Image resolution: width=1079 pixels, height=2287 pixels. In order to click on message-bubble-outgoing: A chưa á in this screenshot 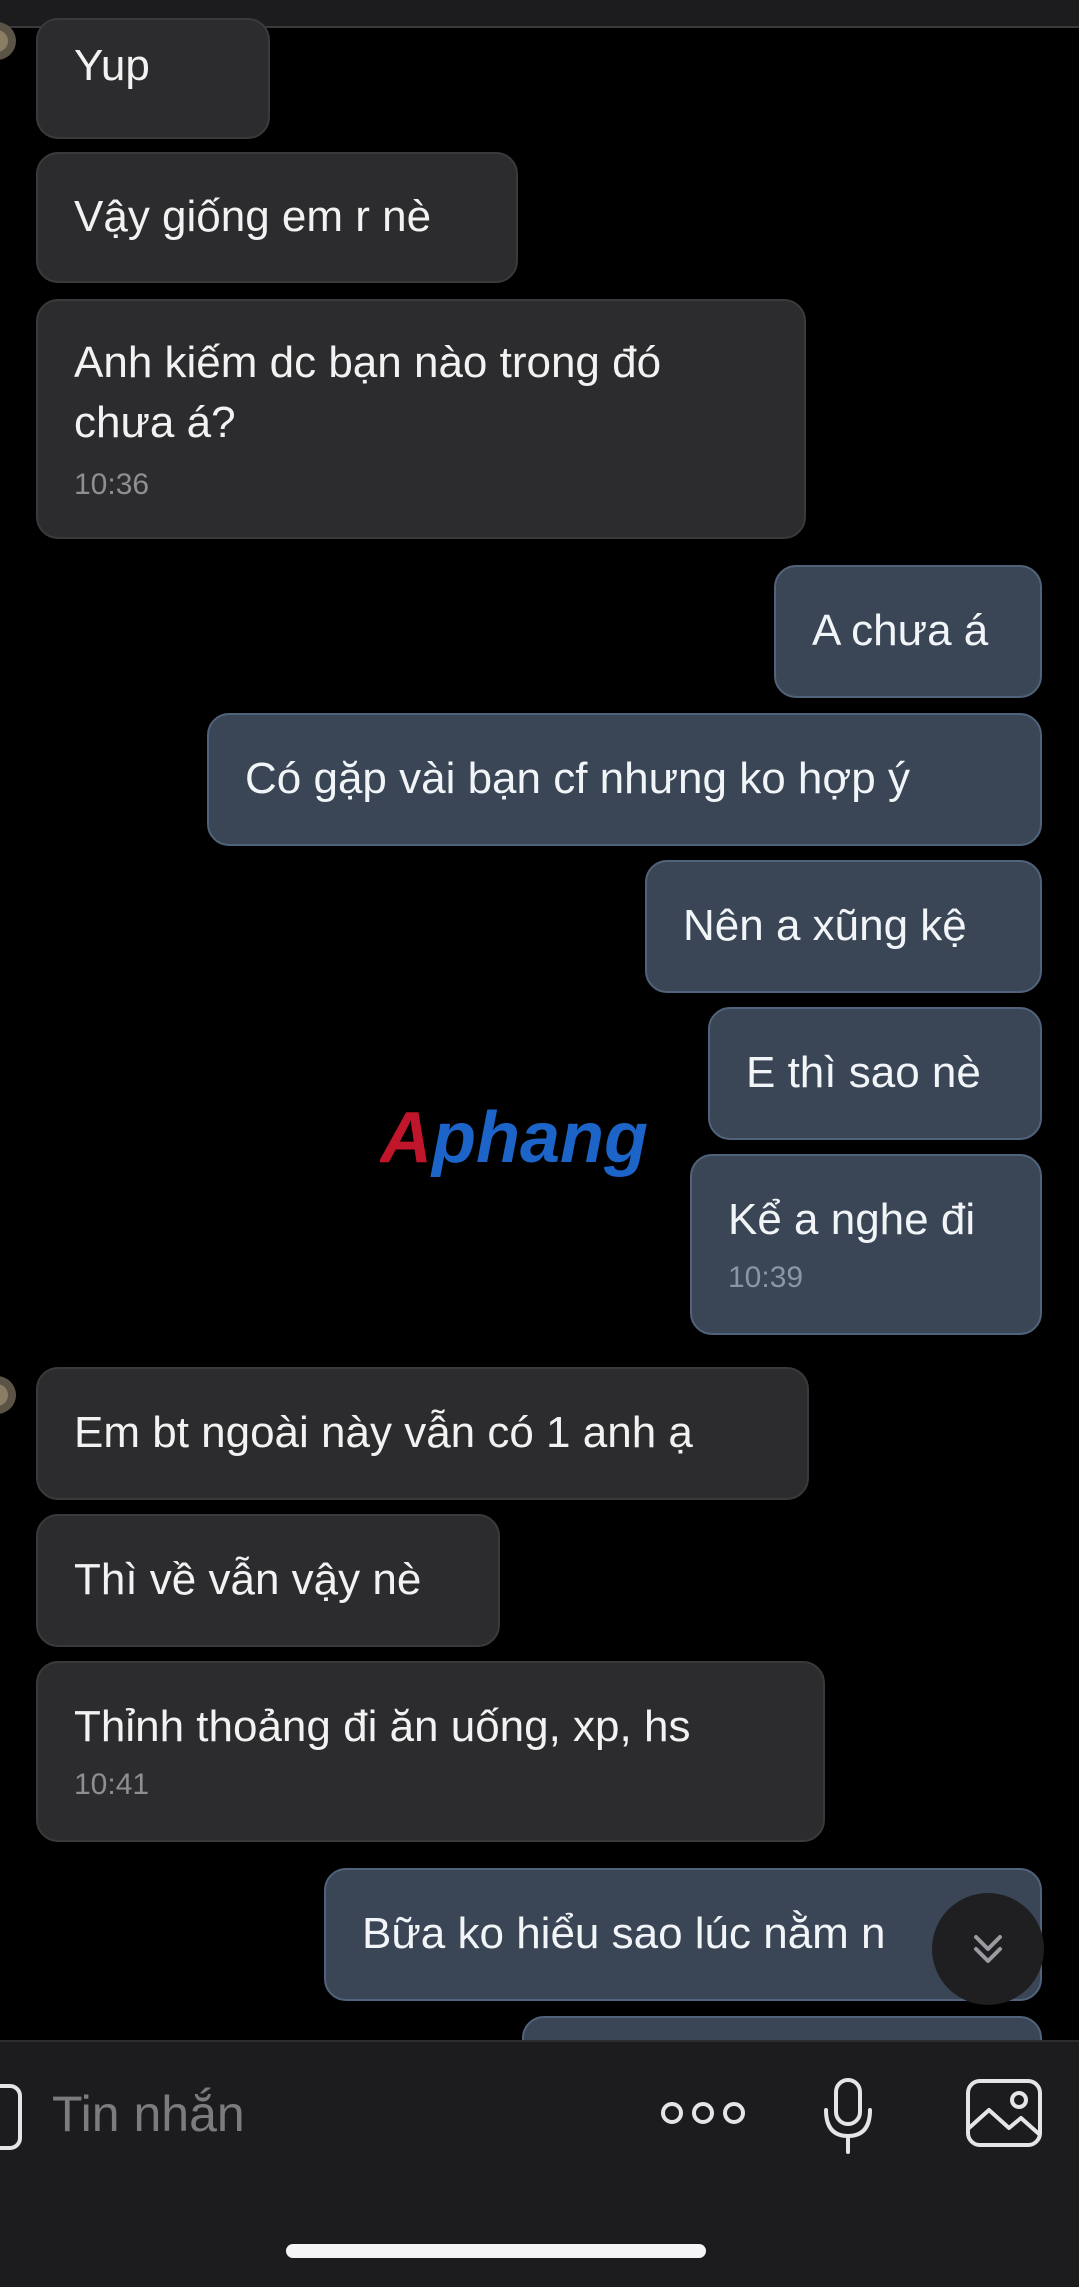, I will do `click(908, 631)`.